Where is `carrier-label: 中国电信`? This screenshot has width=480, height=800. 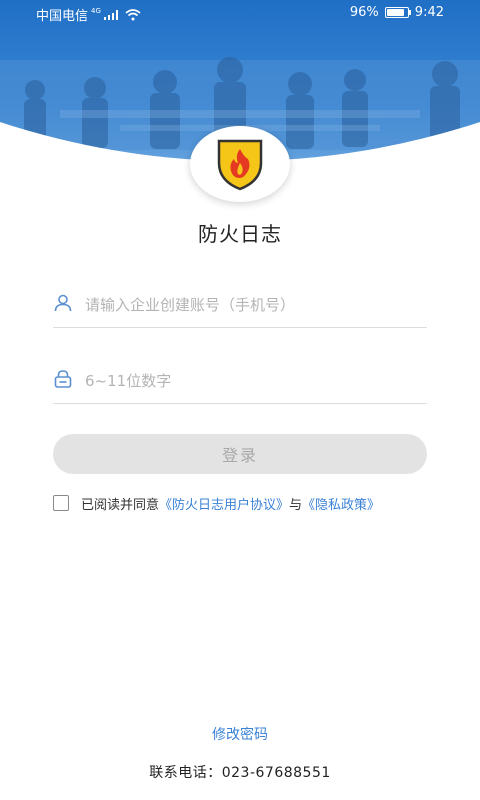 carrier-label: 中国电信 is located at coordinates (62, 16).